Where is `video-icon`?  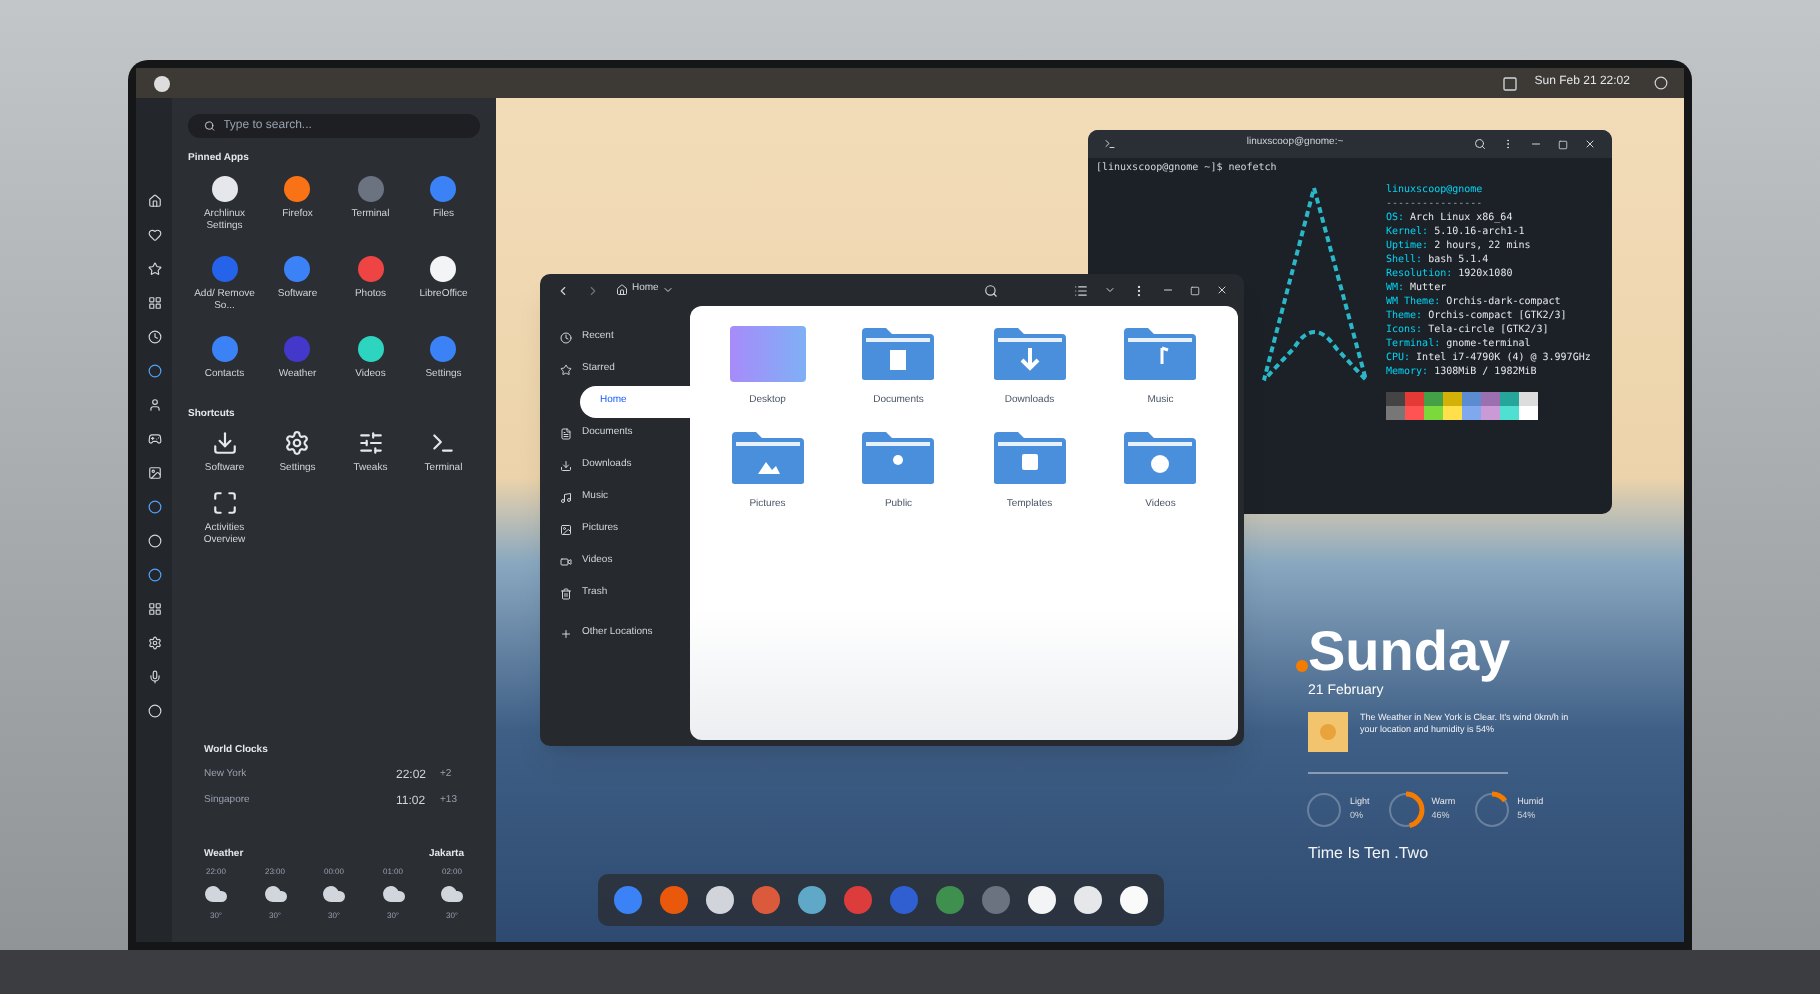 video-icon is located at coordinates (566, 562).